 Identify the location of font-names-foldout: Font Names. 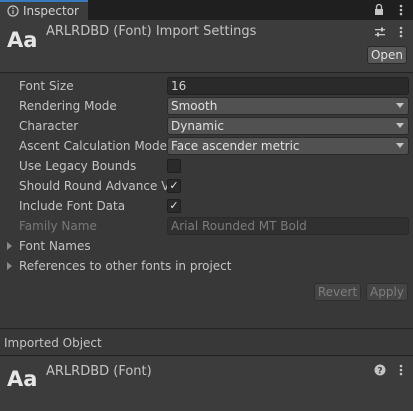
(207, 246).